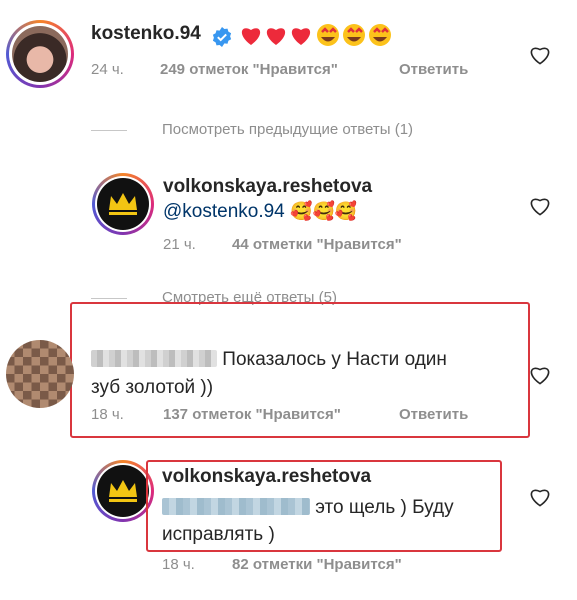 The image size is (577, 600). What do you see at coordinates (324, 211) in the screenshot?
I see `emoji-text: 🥰🥰🥰` at bounding box center [324, 211].